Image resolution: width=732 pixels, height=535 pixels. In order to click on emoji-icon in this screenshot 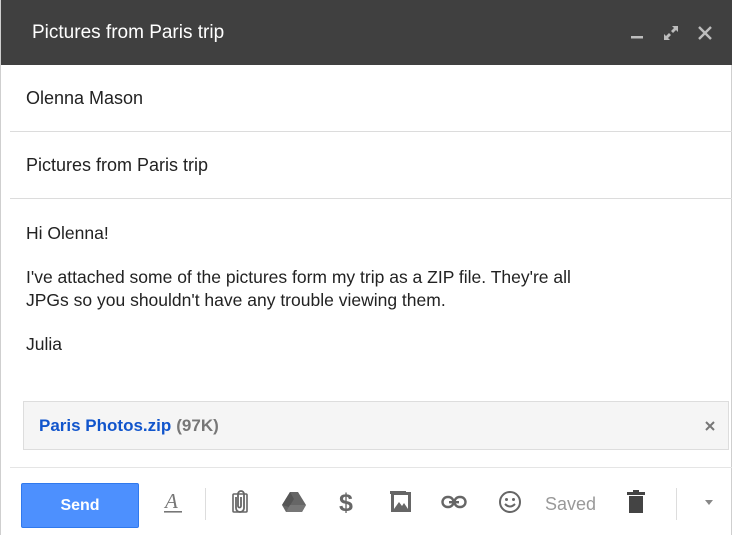, I will do `click(510, 502)`.